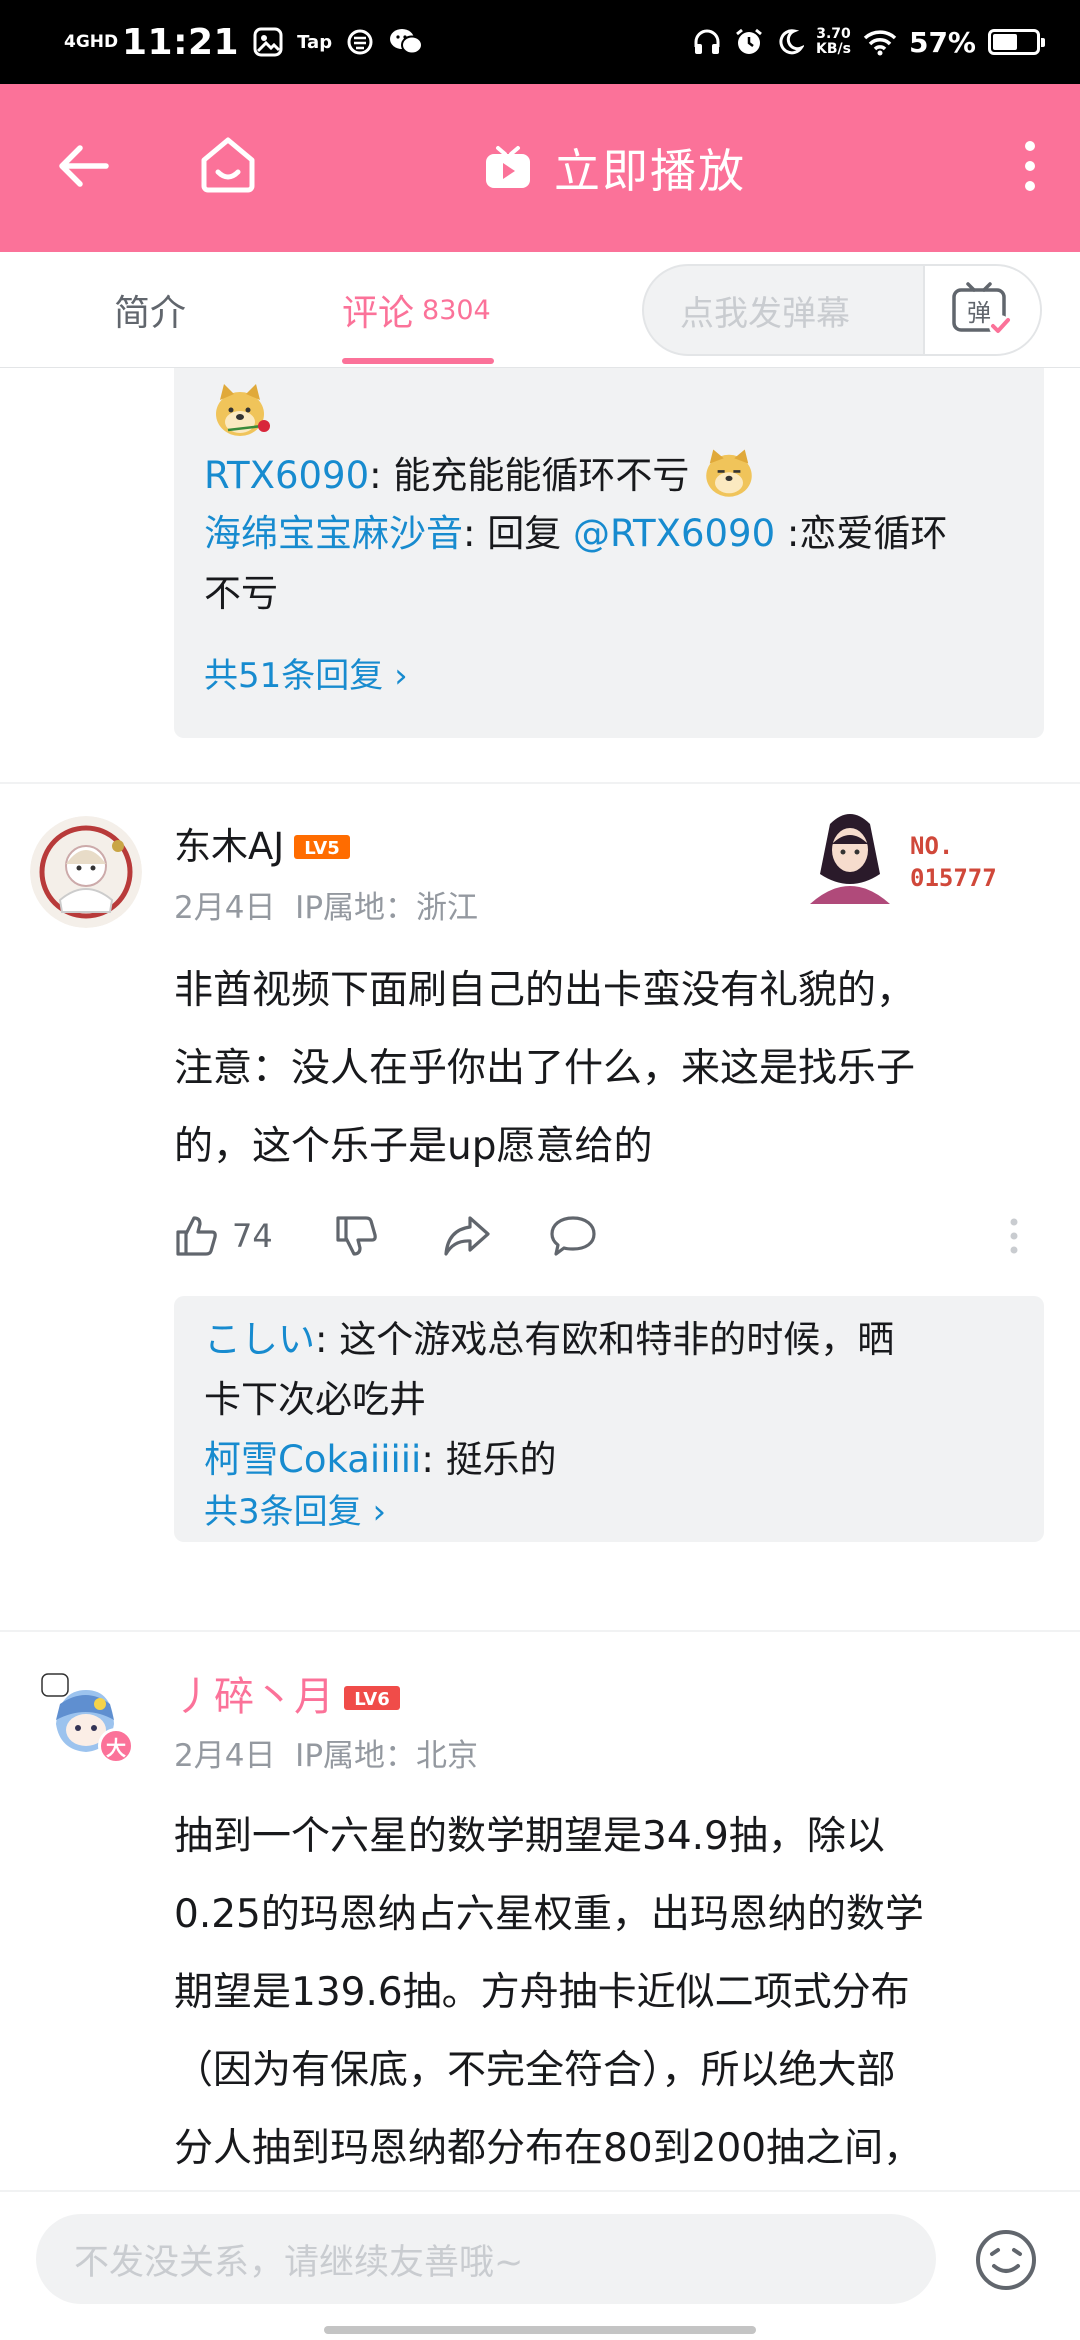  What do you see at coordinates (196, 1236) in the screenshot?
I see `thumbs-up-icon` at bounding box center [196, 1236].